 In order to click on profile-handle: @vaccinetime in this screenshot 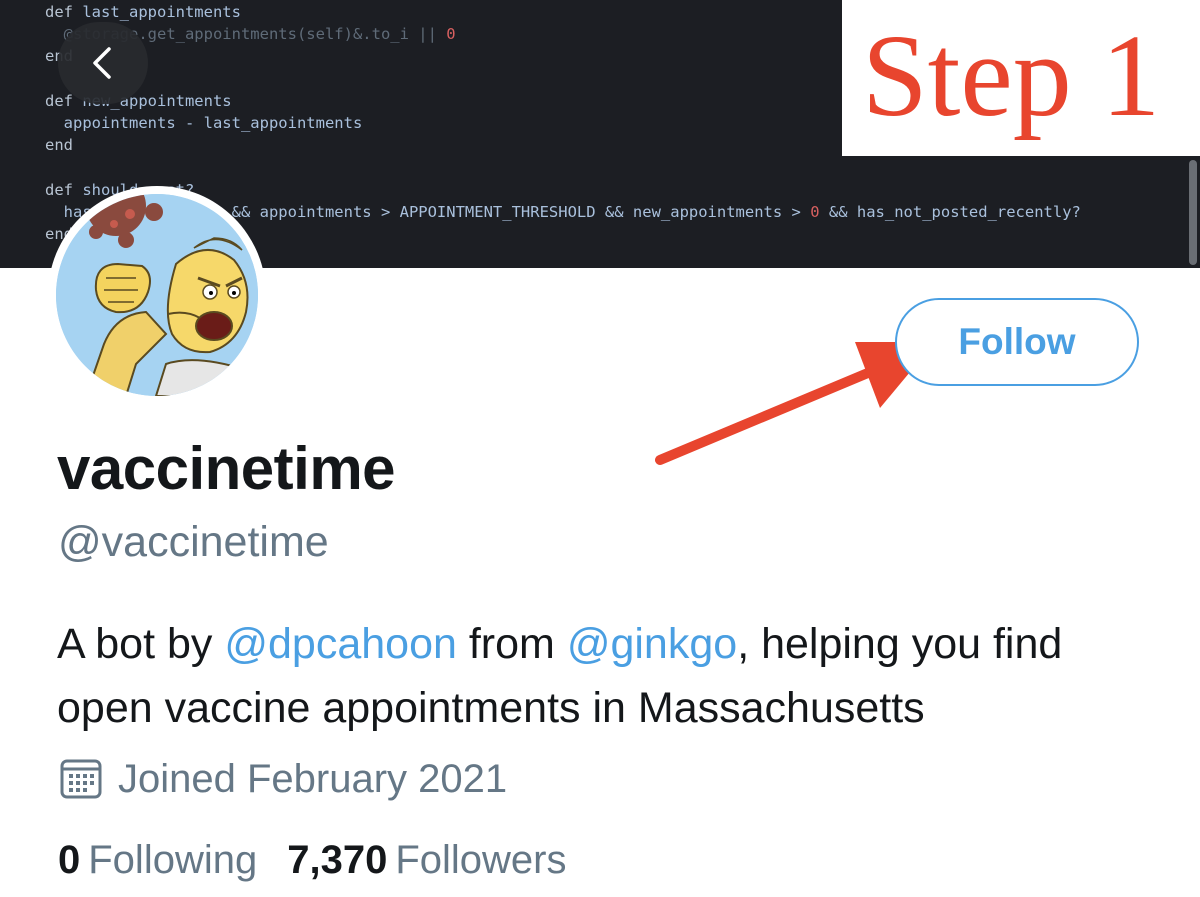, I will do `click(193, 542)`.